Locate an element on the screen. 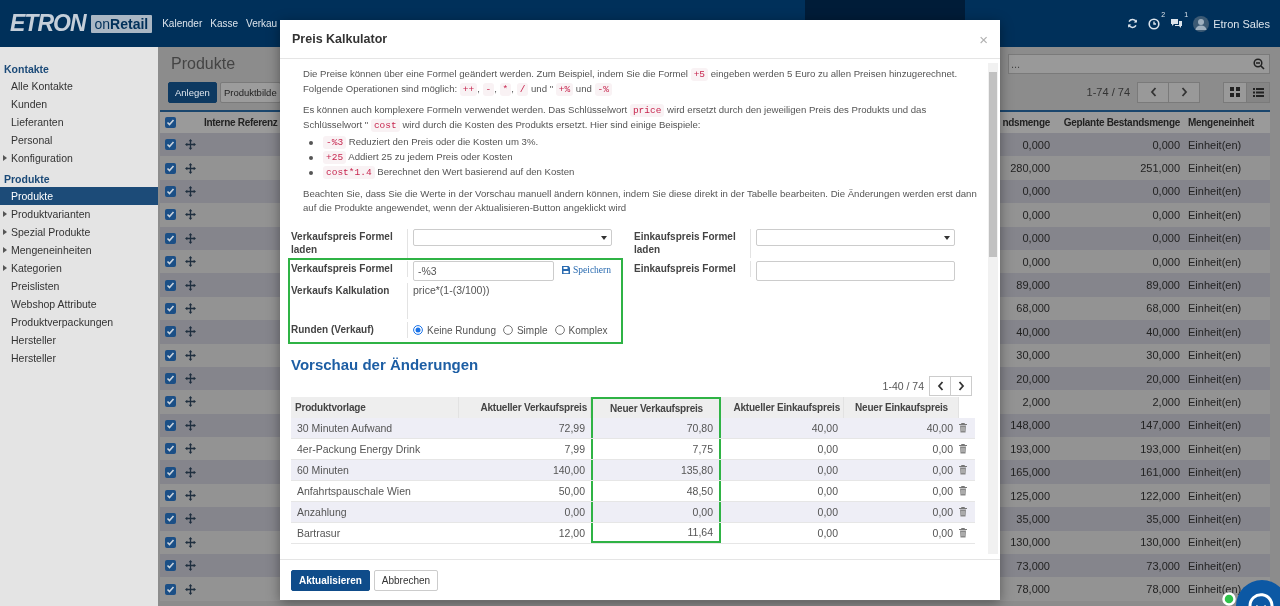  table-cell: 135,80 is located at coordinates (656, 470).